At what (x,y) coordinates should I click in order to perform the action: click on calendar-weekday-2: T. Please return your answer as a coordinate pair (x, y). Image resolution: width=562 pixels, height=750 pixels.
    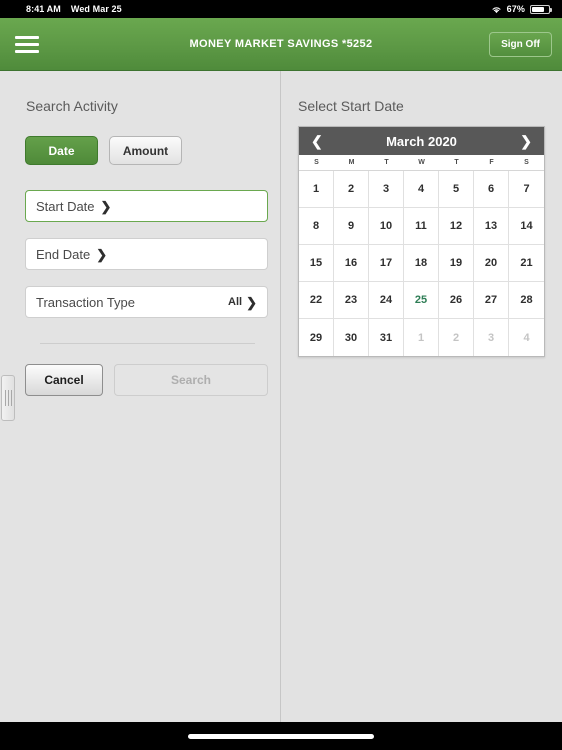
    Looking at the image, I should click on (386, 162).